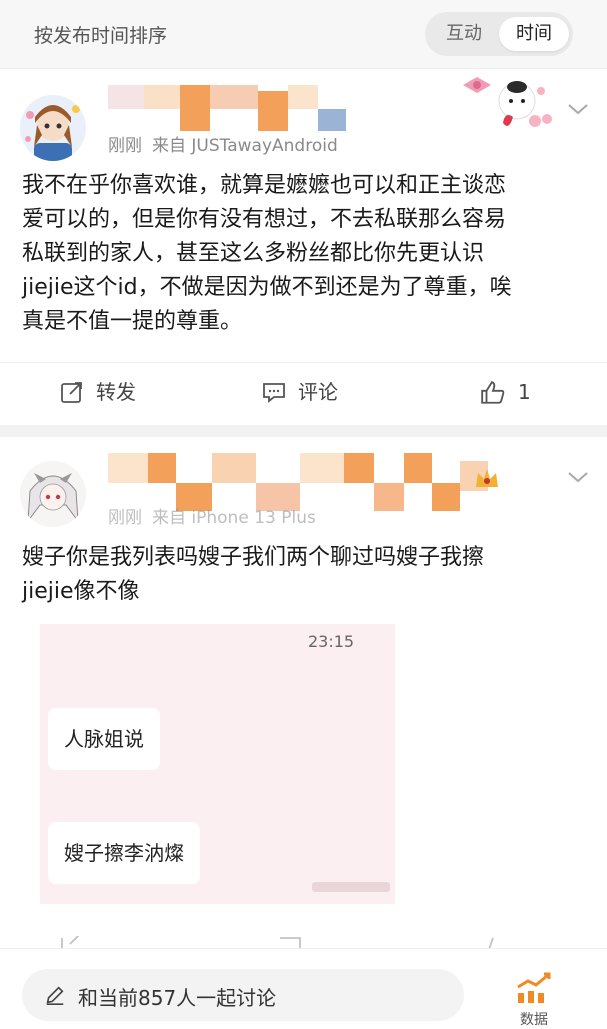 This screenshot has height=1029, width=607. What do you see at coordinates (228, 108) in the screenshot?
I see `blurred-username` at bounding box center [228, 108].